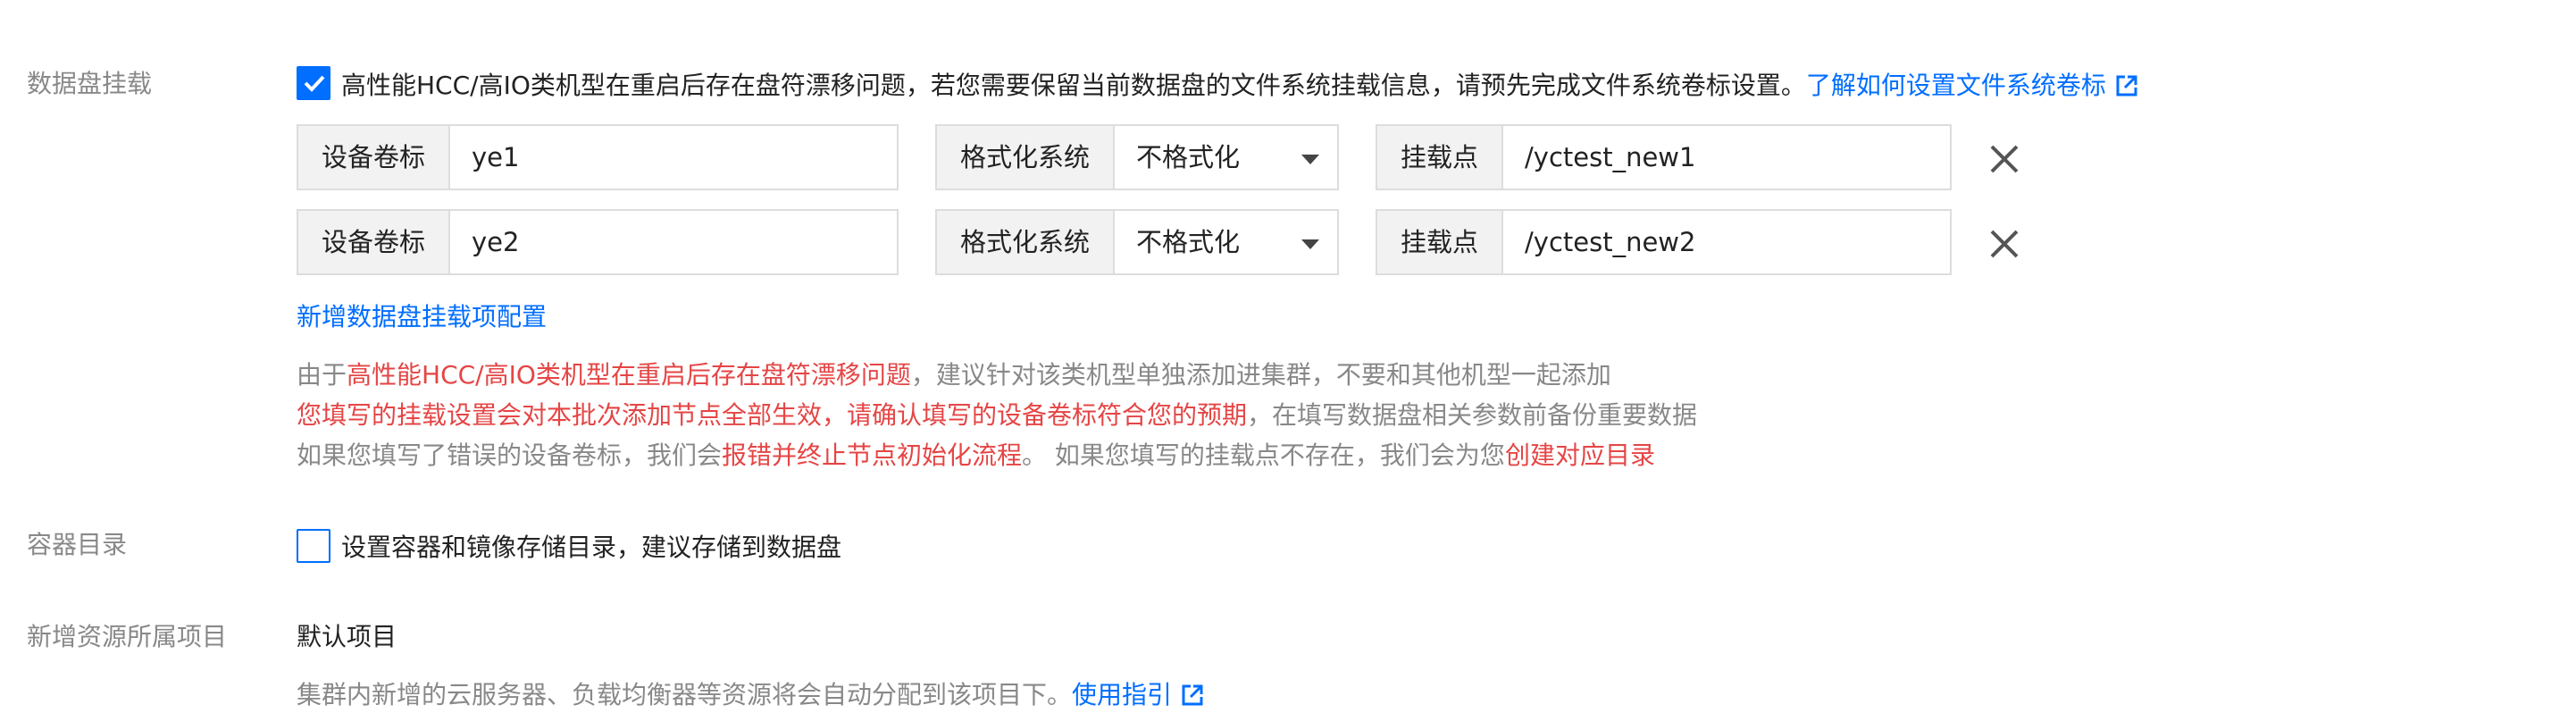 The height and width of the screenshot is (713, 2576). Describe the element at coordinates (685, 694) in the screenshot. I see `project-hint-text: 集群内新增的云服务器、负载均衡器等资源将会自动分配到该项目下。` at that location.